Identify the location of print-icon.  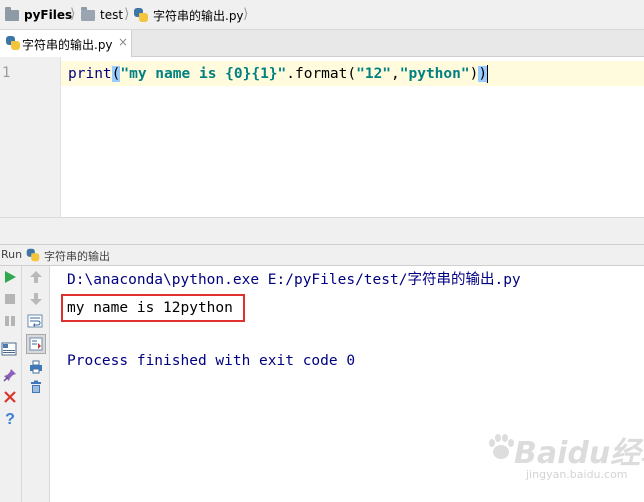
(36, 367).